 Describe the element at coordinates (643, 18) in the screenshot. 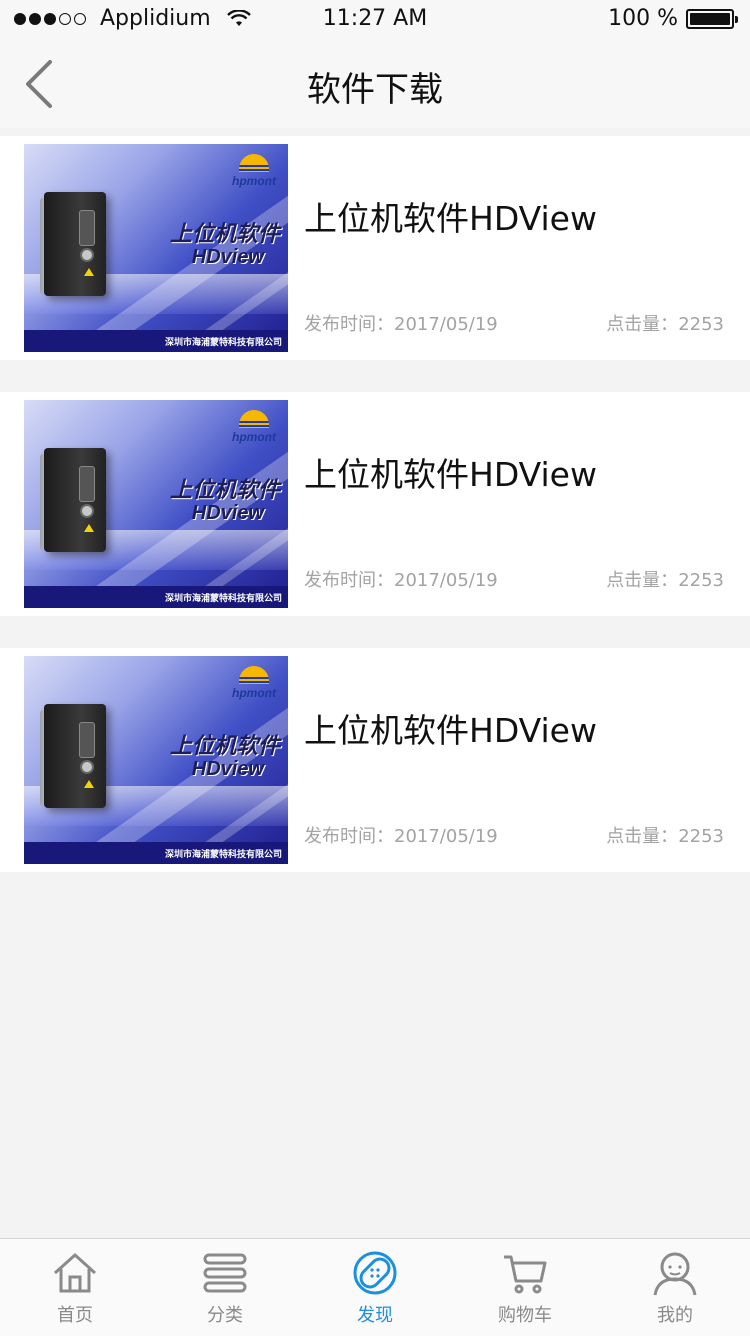

I see `battery-percent: 100 %` at that location.